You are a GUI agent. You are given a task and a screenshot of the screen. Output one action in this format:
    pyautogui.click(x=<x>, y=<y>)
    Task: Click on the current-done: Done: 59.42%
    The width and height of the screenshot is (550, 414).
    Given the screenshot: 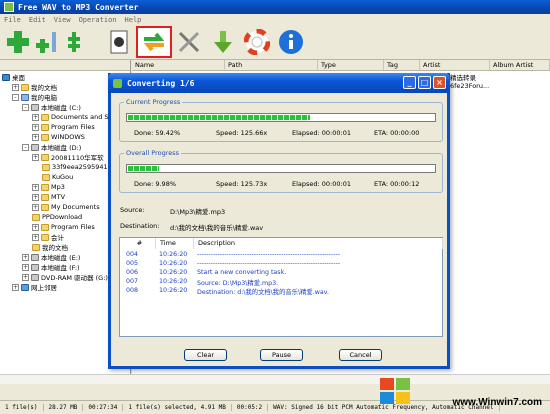 What is the action you would take?
    pyautogui.click(x=157, y=133)
    